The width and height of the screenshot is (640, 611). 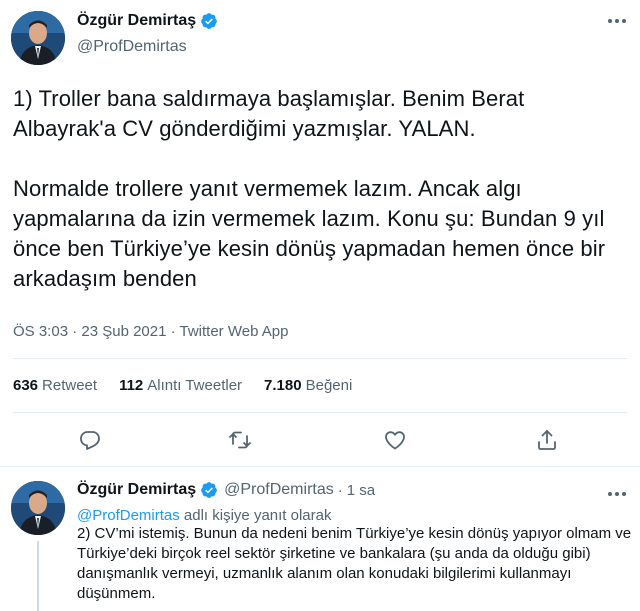 I want to click on like-count: 7.180 Beğeni, so click(x=308, y=385).